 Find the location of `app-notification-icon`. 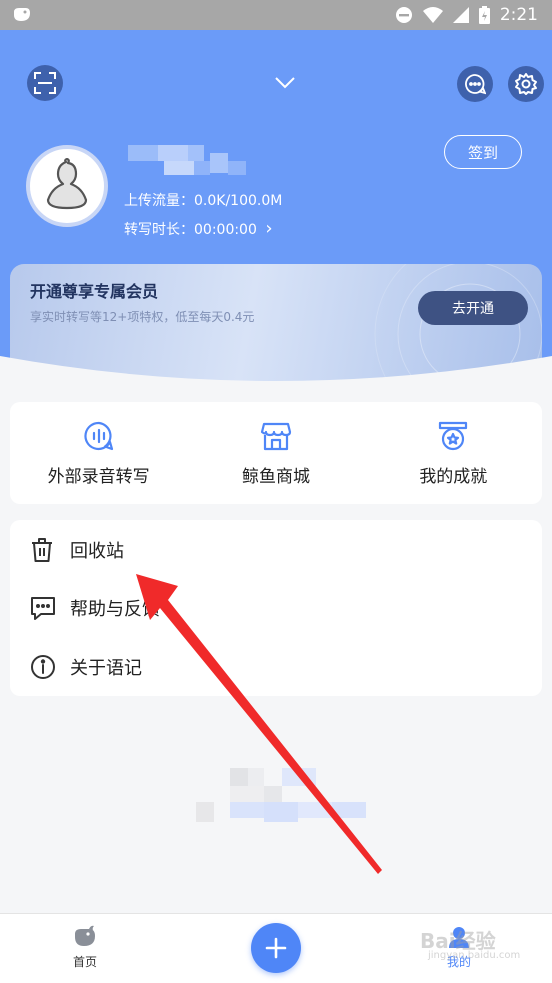

app-notification-icon is located at coordinates (22, 14).